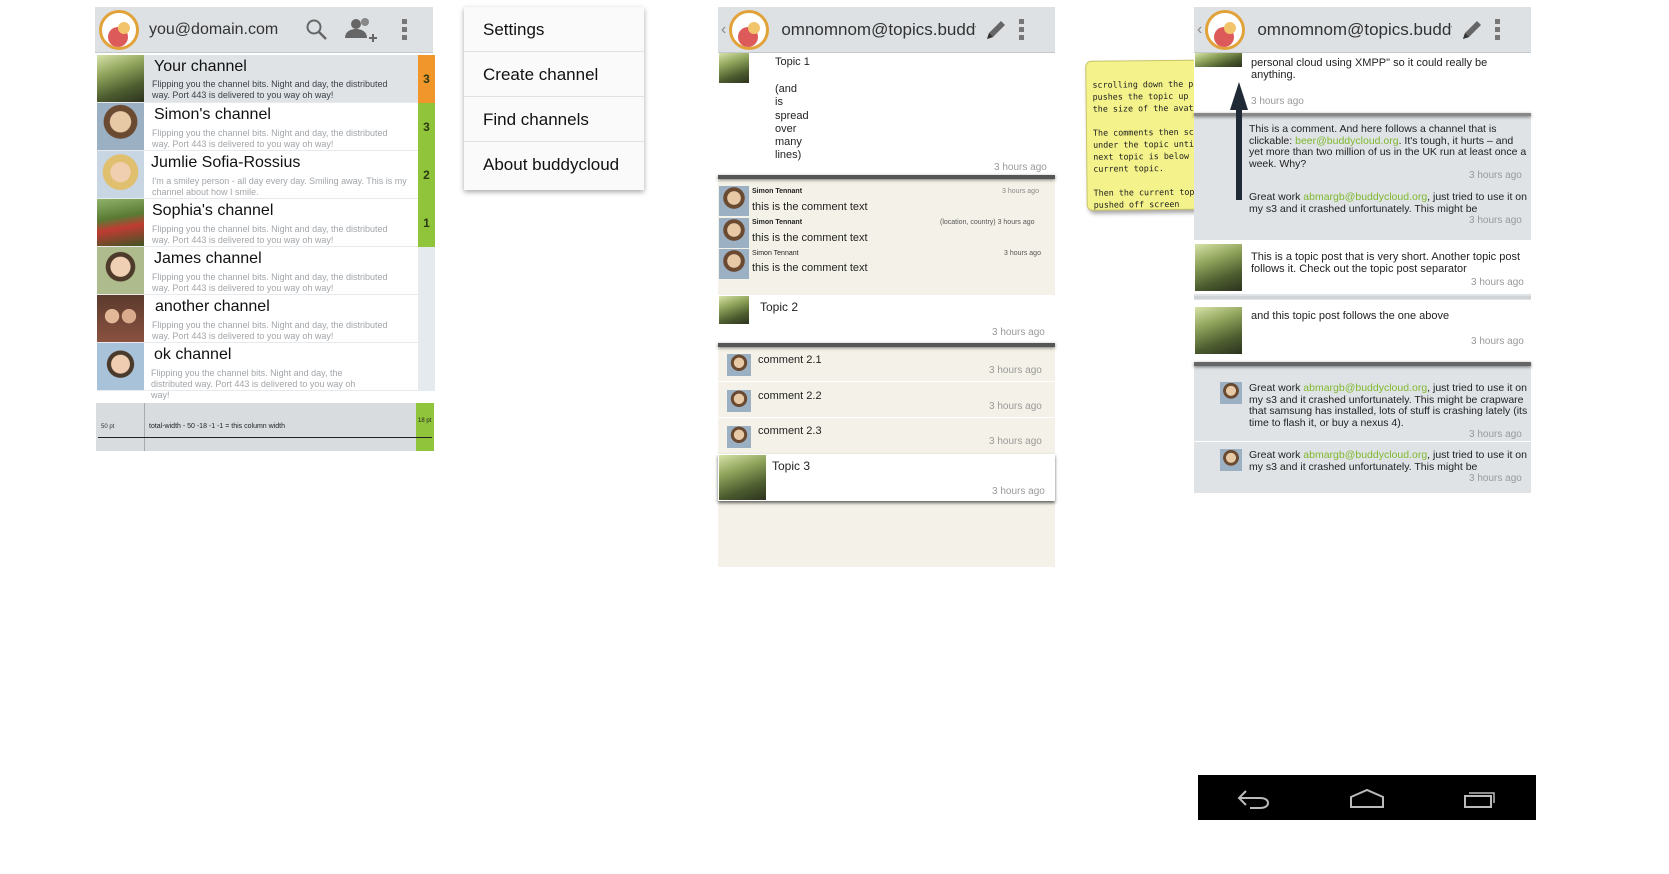 Image resolution: width=1669 pixels, height=874 pixels. What do you see at coordinates (264, 30) in the screenshot?
I see `channel-list-action-bar: you@domain.com` at bounding box center [264, 30].